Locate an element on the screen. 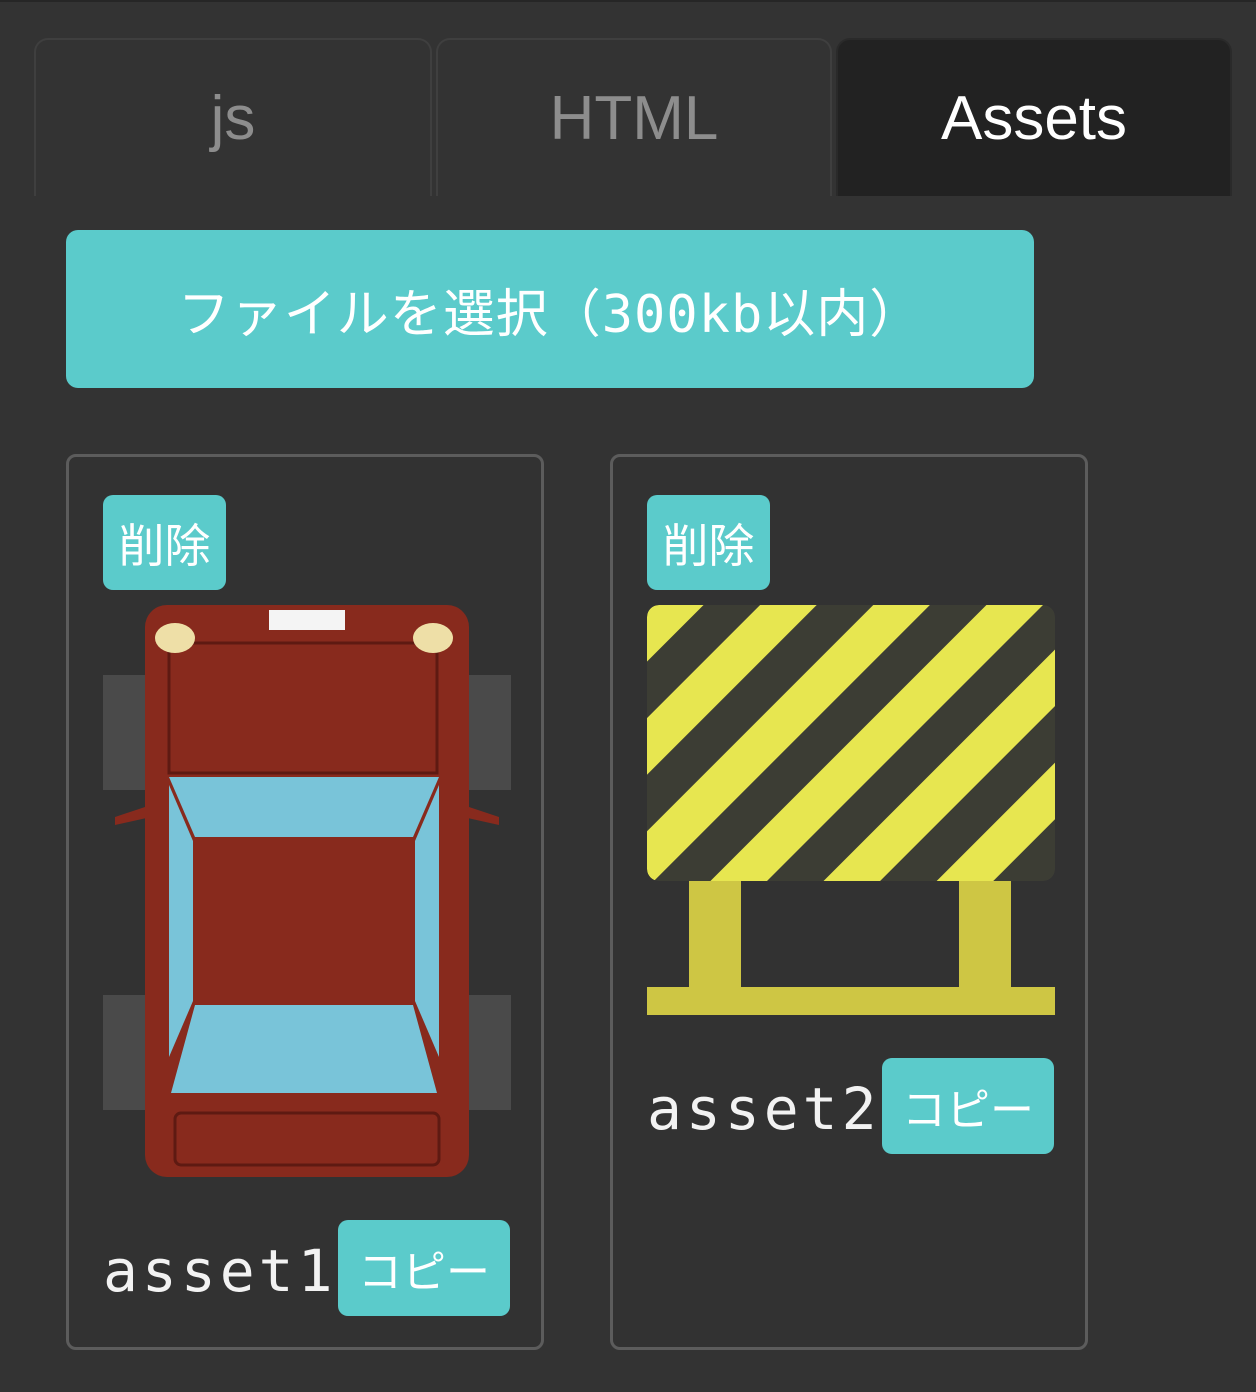 This screenshot has height=1392, width=1256. tab-html: HTML is located at coordinates (634, 117).